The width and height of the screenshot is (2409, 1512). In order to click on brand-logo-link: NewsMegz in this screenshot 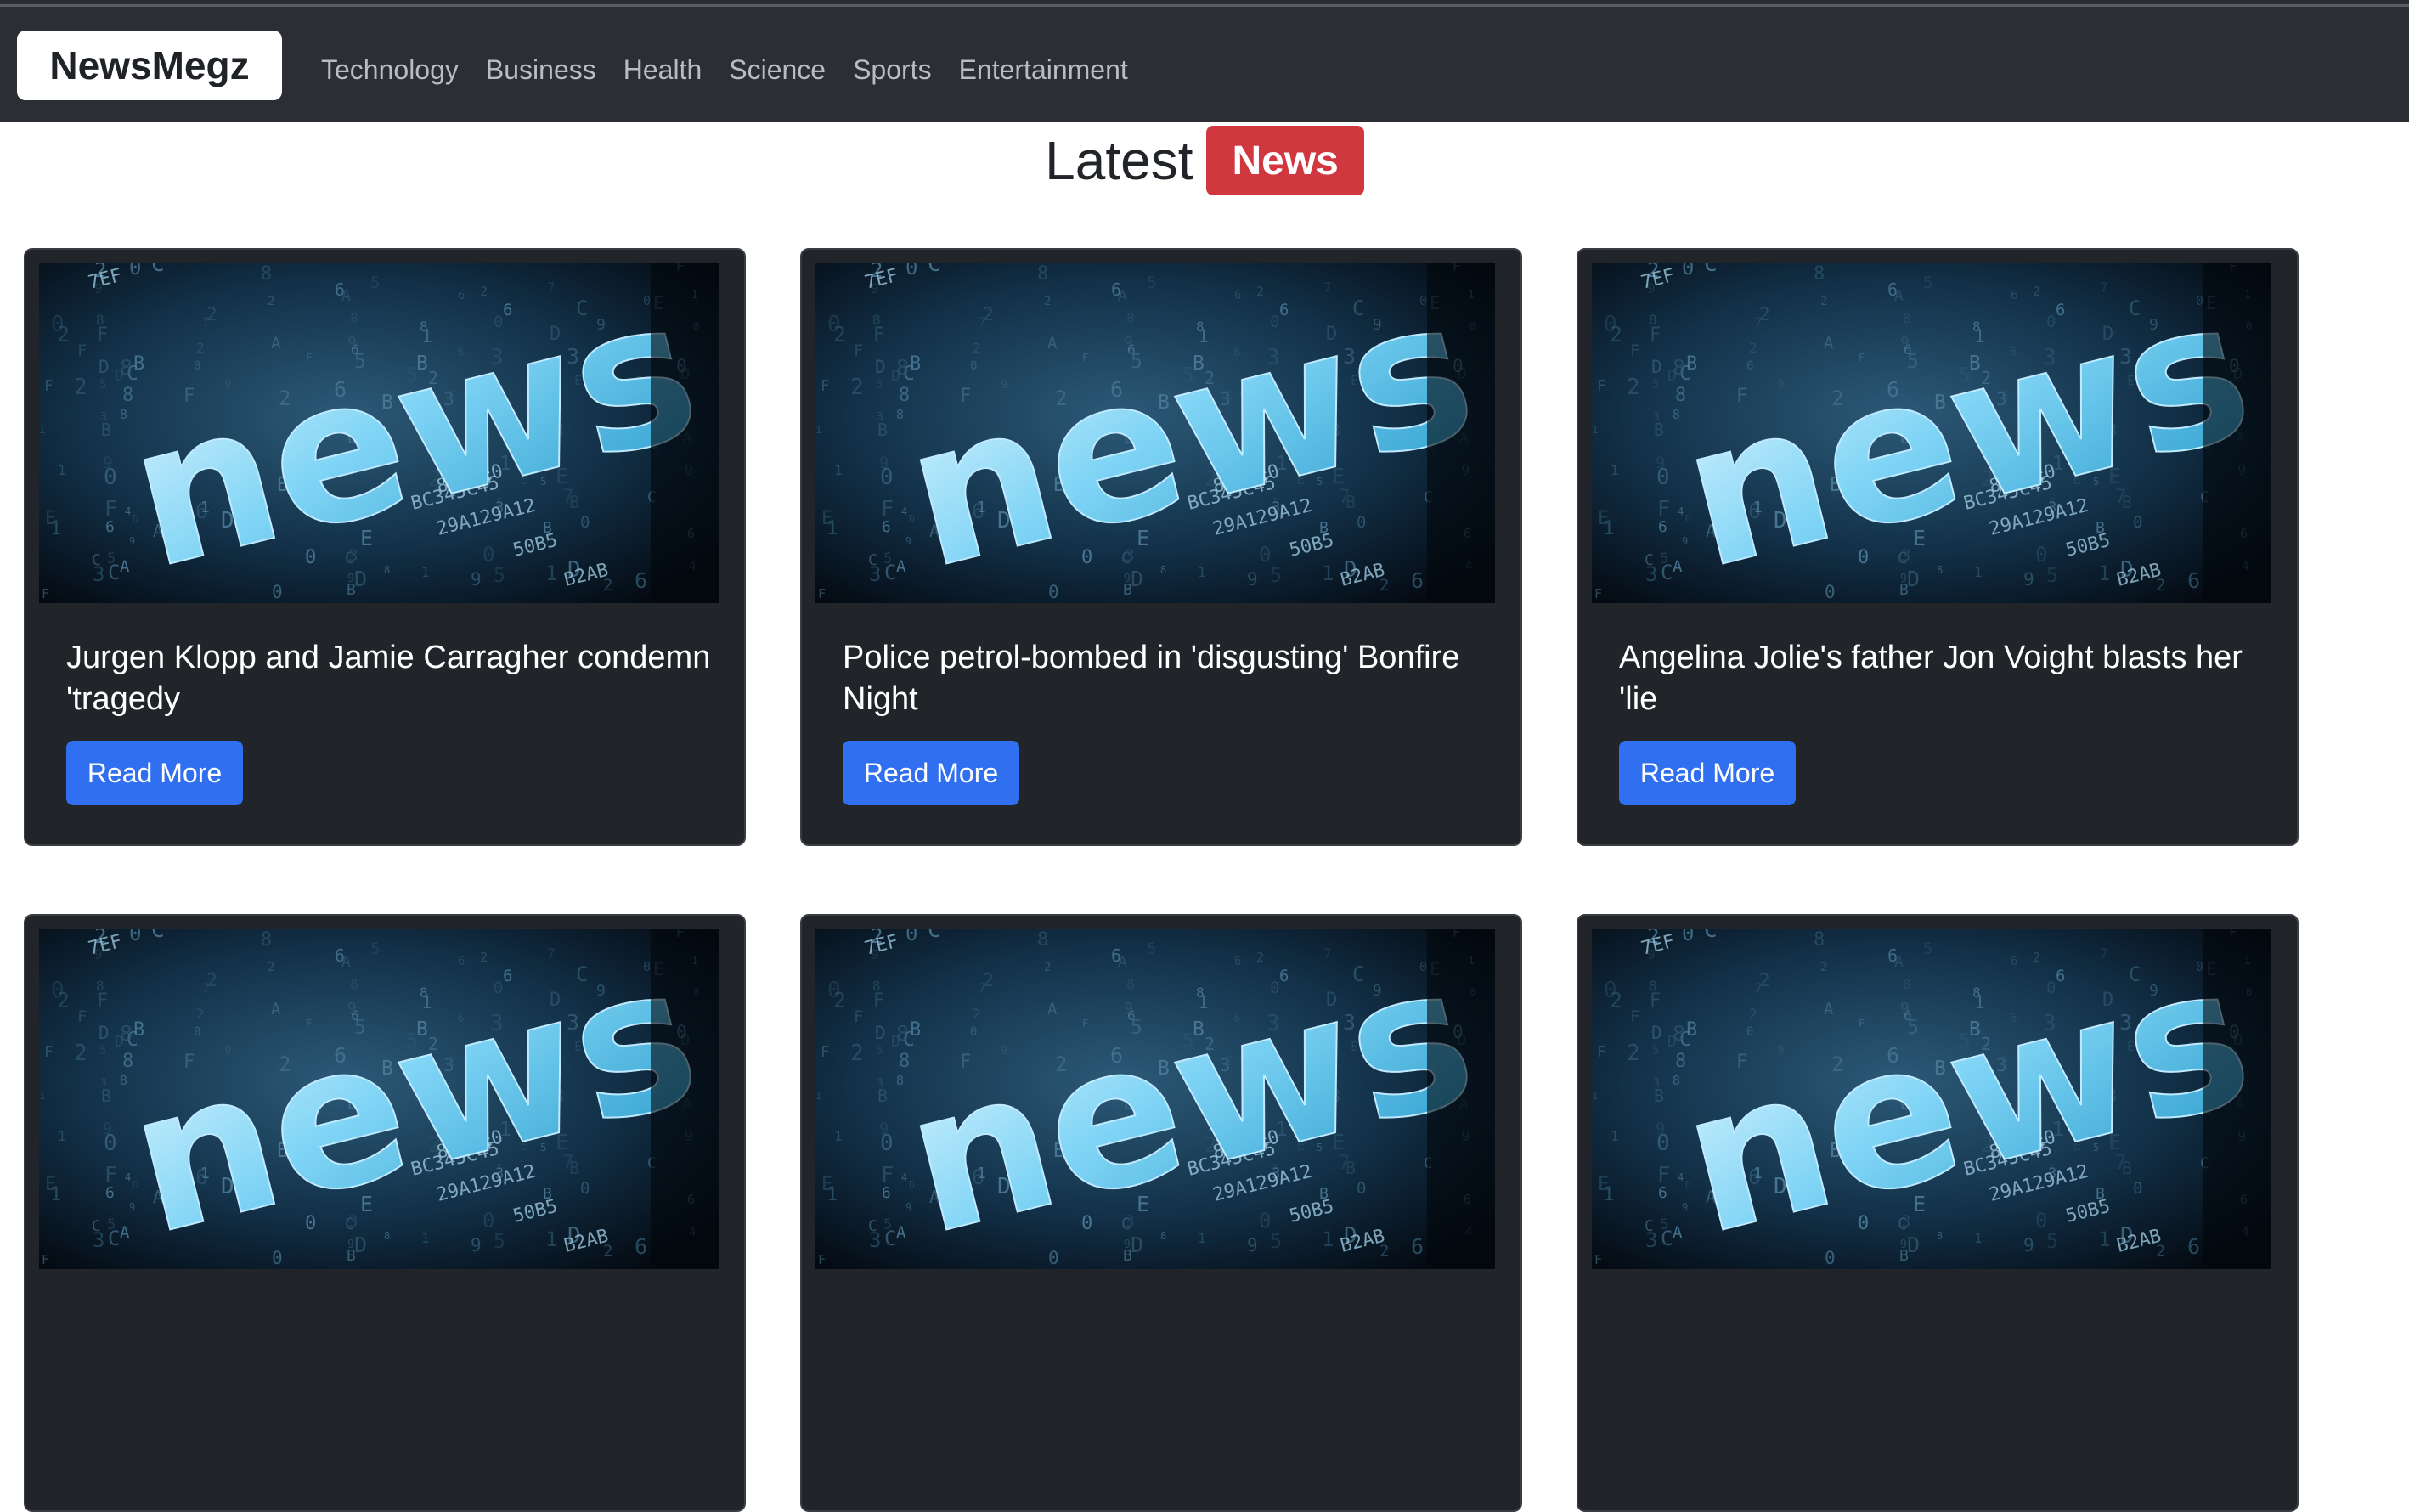, I will do `click(149, 65)`.